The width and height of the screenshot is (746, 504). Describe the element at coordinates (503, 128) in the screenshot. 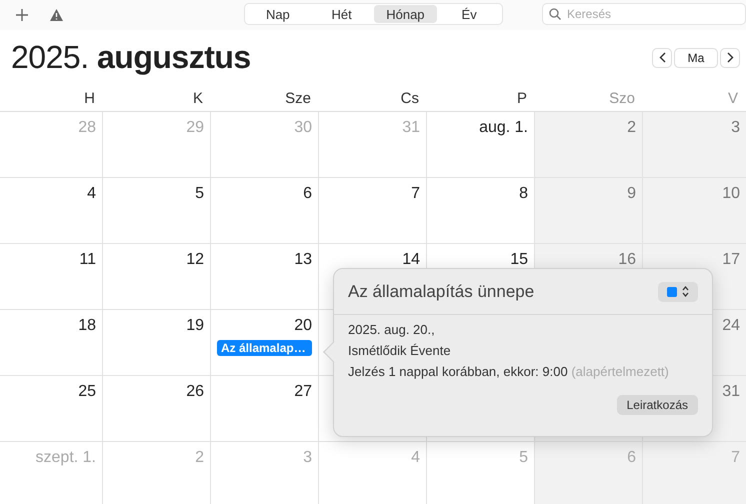

I see `day-number: aug. 1.` at that location.